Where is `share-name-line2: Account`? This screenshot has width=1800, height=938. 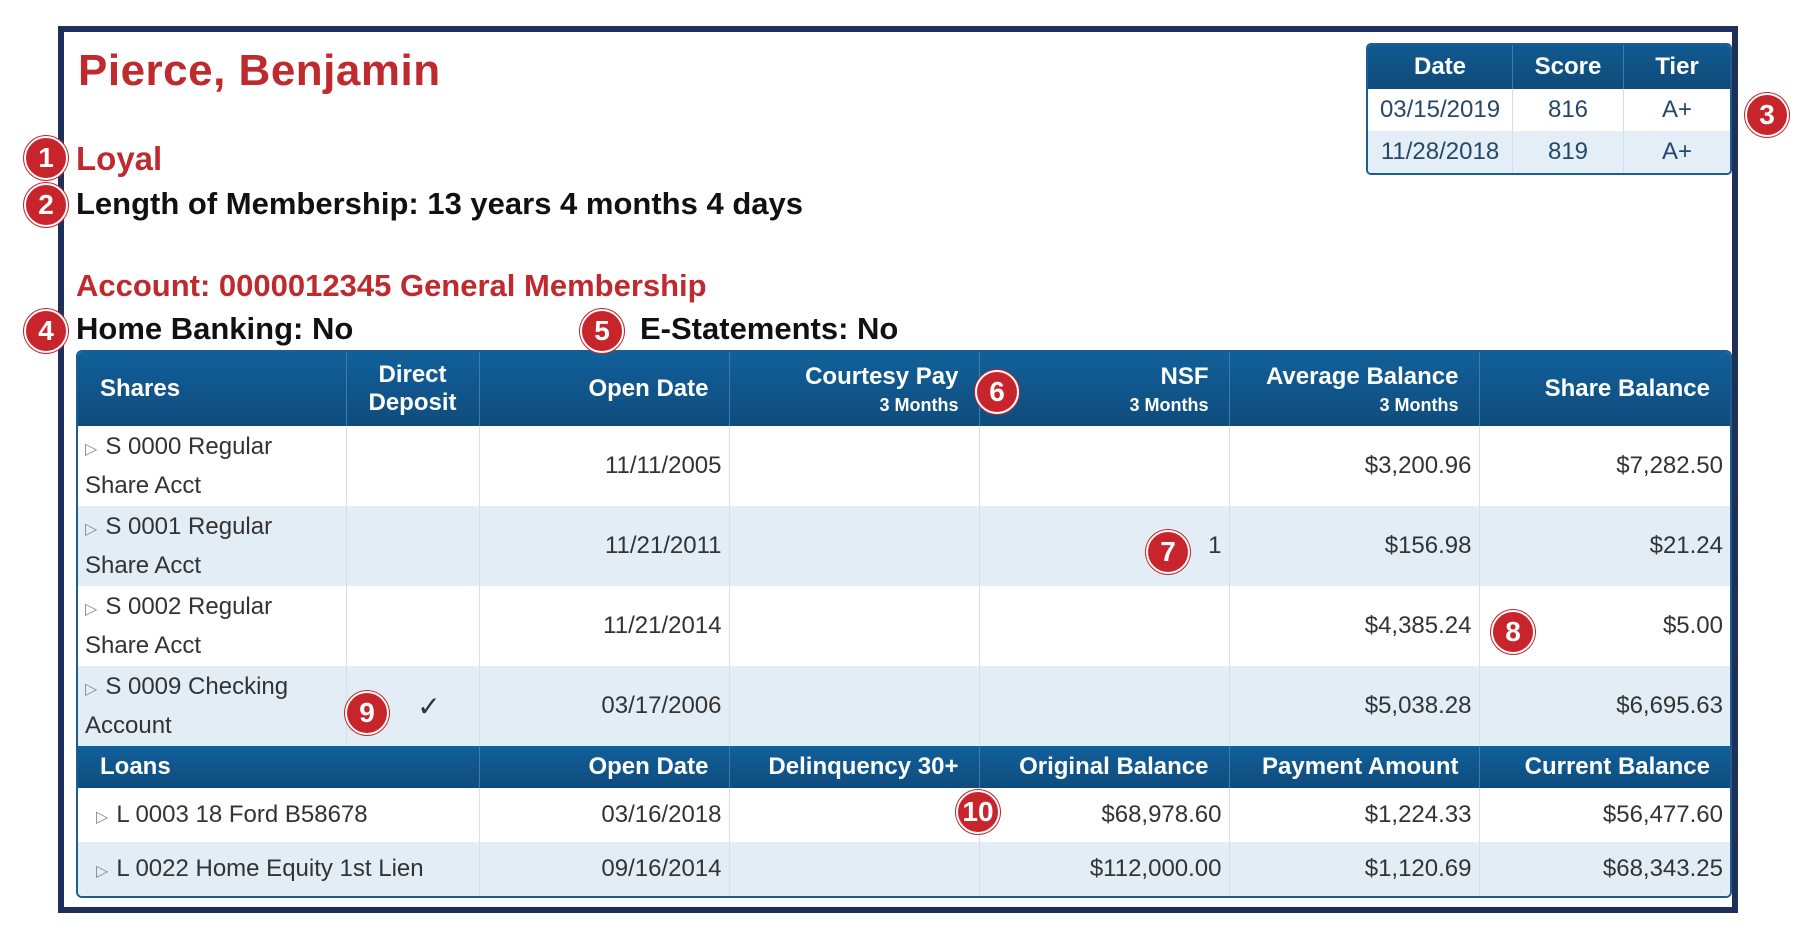
share-name-line2: Account is located at coordinates (128, 725).